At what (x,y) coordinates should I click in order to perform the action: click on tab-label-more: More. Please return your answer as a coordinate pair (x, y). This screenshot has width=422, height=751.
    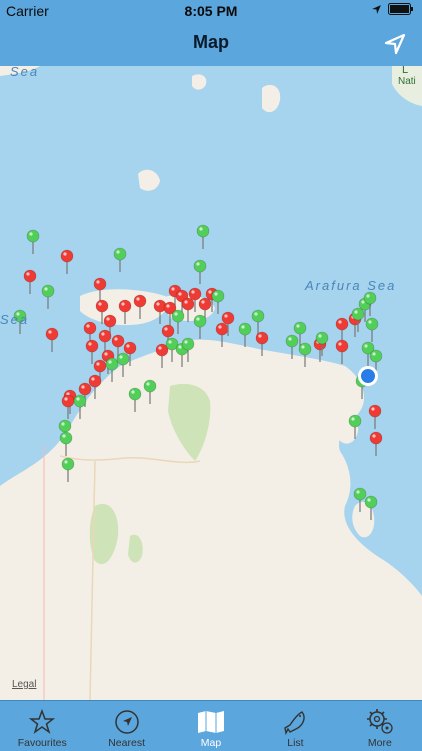
    Looking at the image, I should click on (379, 743).